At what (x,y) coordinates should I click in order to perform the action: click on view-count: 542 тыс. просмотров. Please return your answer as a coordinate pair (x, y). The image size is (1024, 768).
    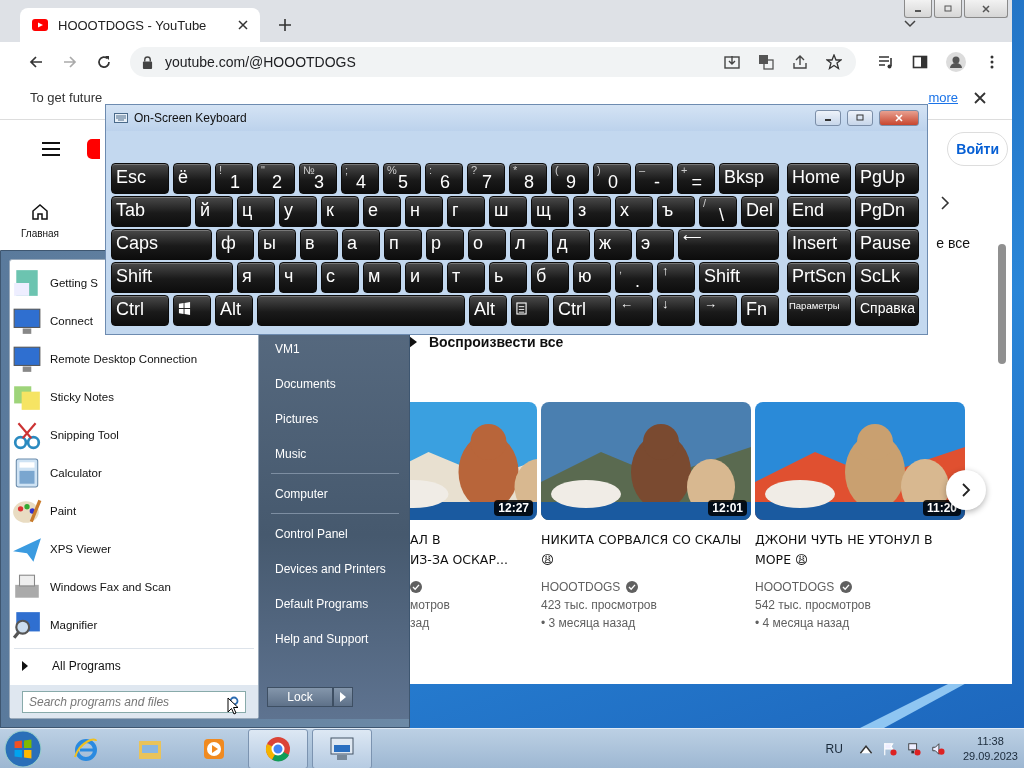
    Looking at the image, I should click on (813, 605).